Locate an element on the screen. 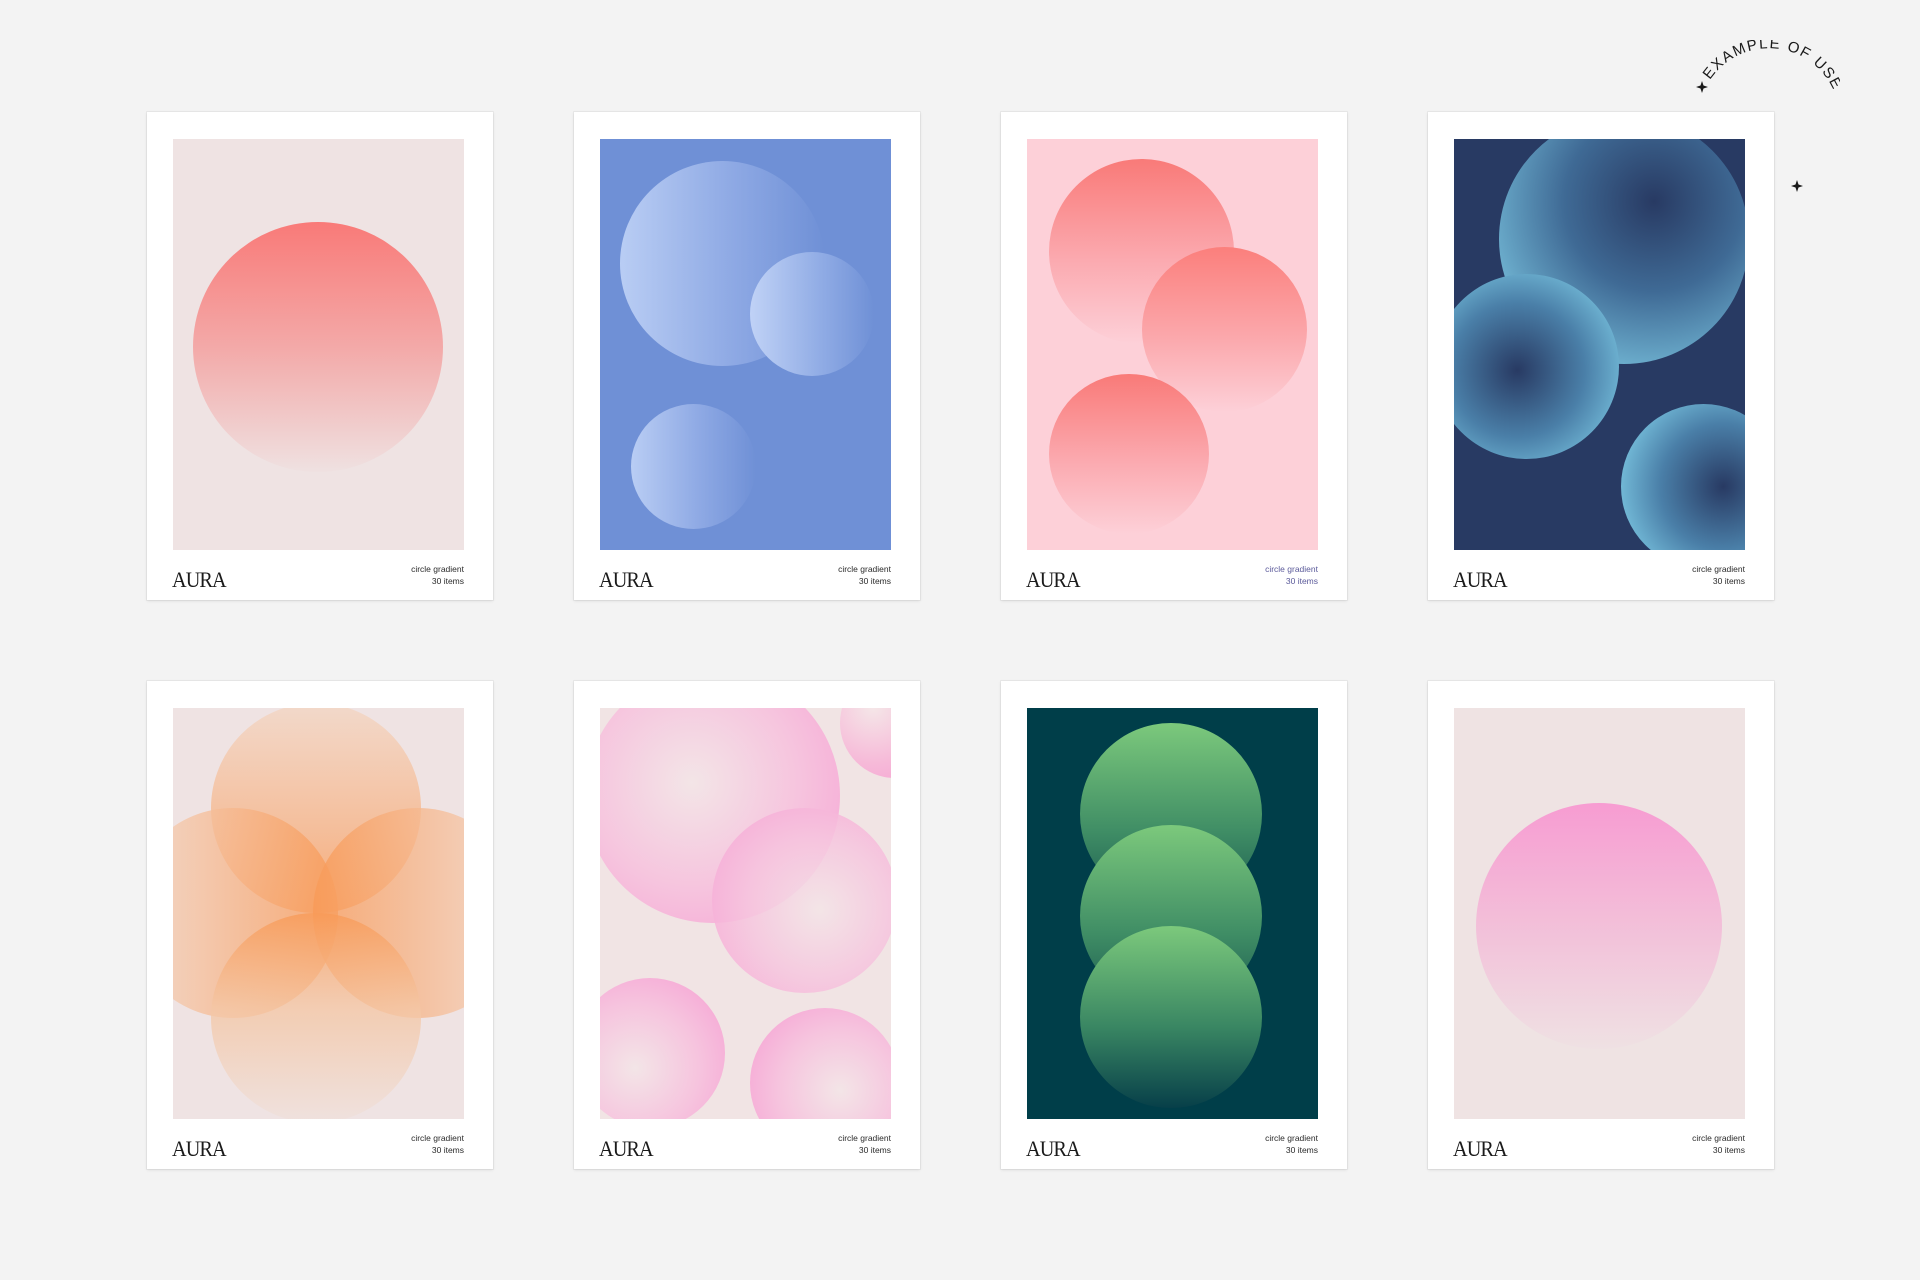 The height and width of the screenshot is (1280, 1920). poster-pink-sun: AURA circle gradient 30 items is located at coordinates (1601, 925).